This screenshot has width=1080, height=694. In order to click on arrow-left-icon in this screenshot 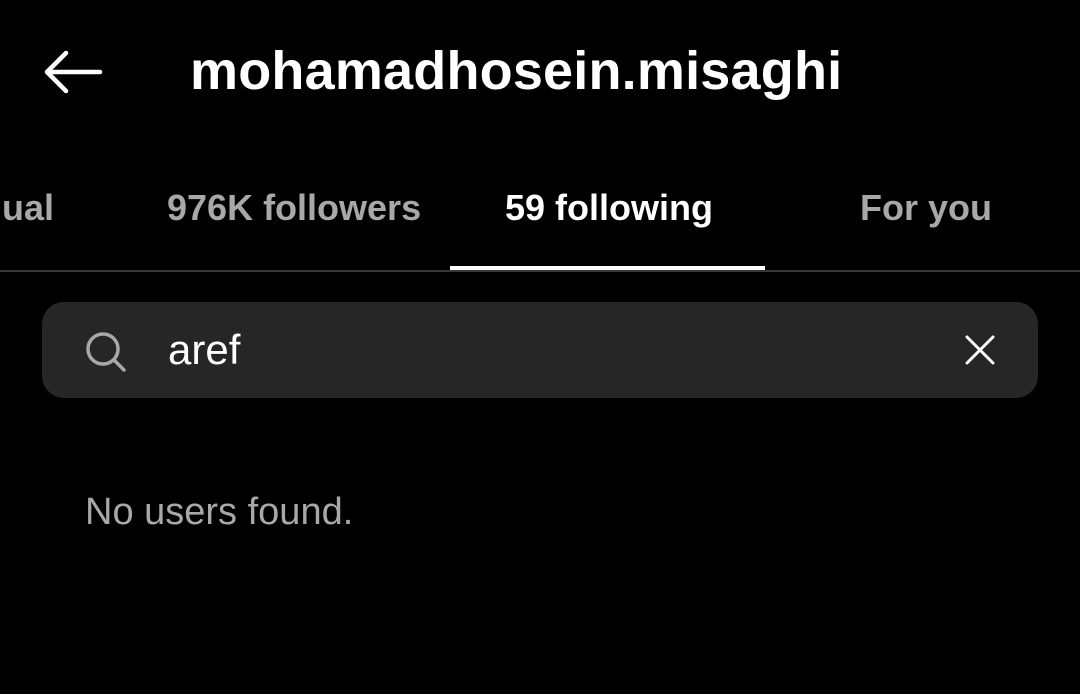, I will do `click(73, 72)`.